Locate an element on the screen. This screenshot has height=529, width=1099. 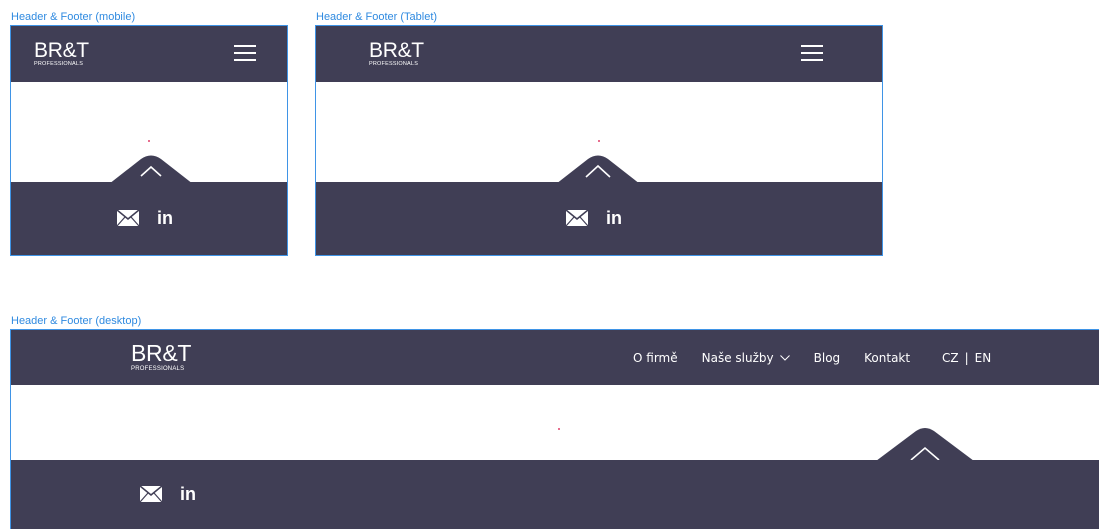
nav-item-blog: Blog is located at coordinates (827, 358).